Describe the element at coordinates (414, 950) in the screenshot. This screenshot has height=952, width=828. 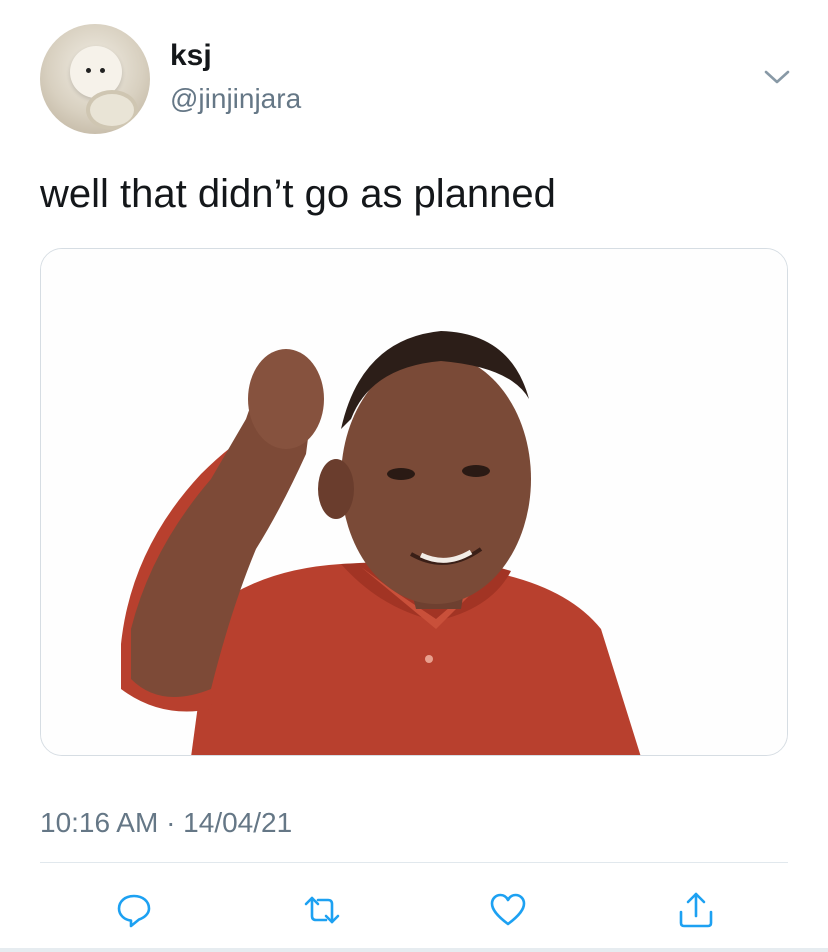
I see `bottom-edge` at that location.